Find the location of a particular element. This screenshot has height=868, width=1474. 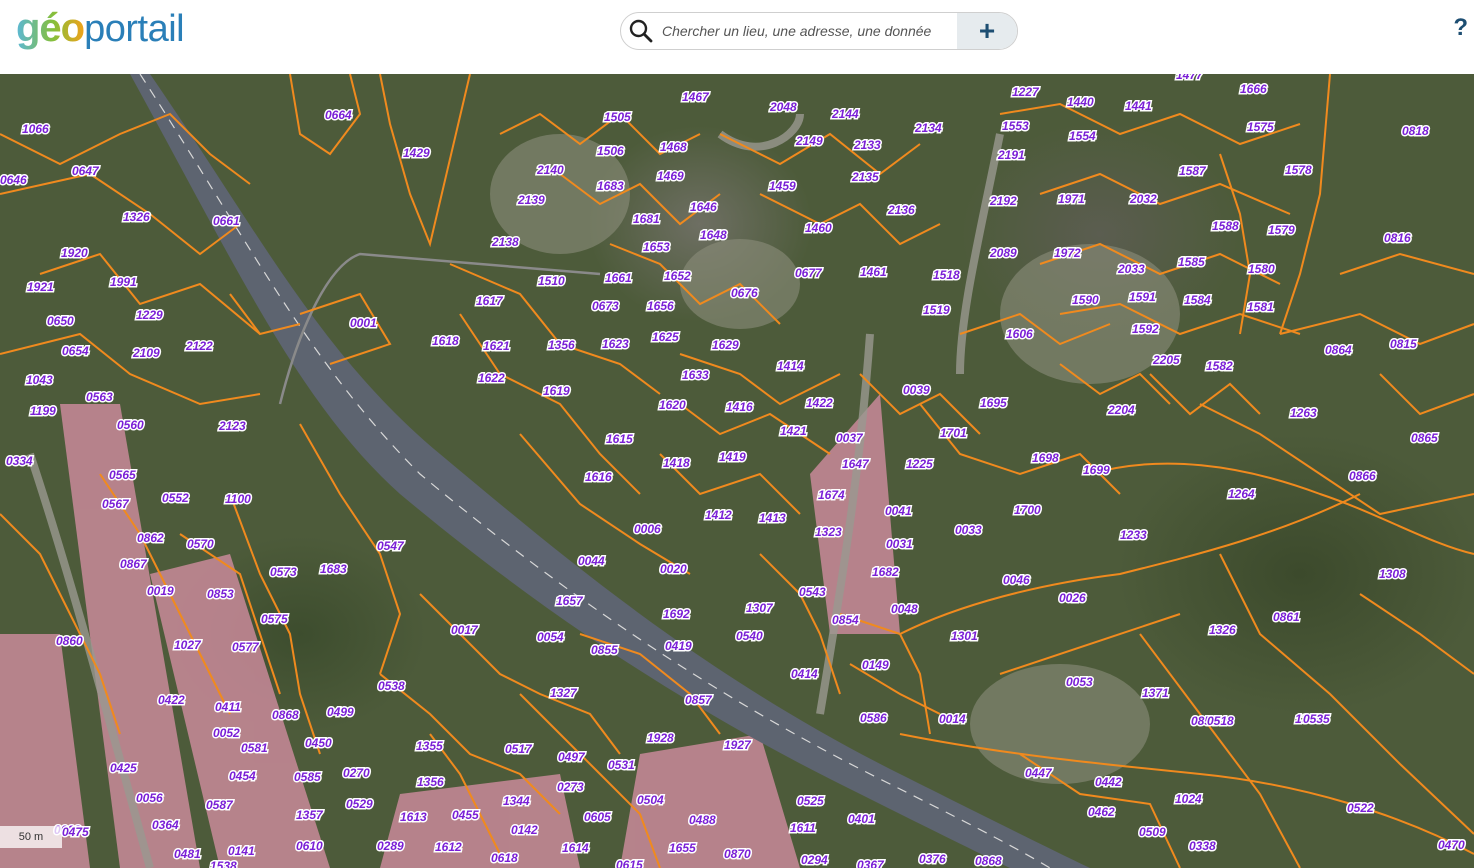

parcel-label: 0570 is located at coordinates (201, 544).